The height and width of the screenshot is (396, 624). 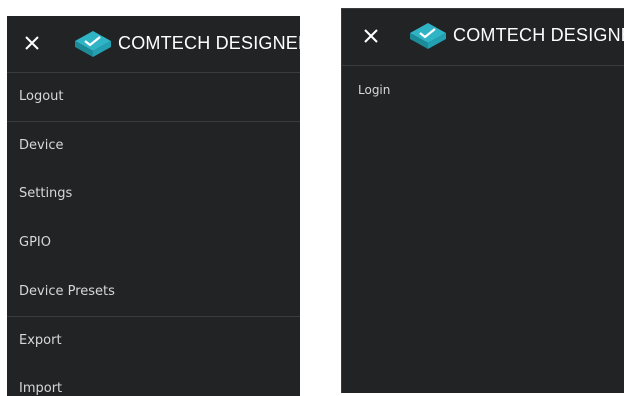 I want to click on menu-item-import: Import, so click(x=153, y=380).